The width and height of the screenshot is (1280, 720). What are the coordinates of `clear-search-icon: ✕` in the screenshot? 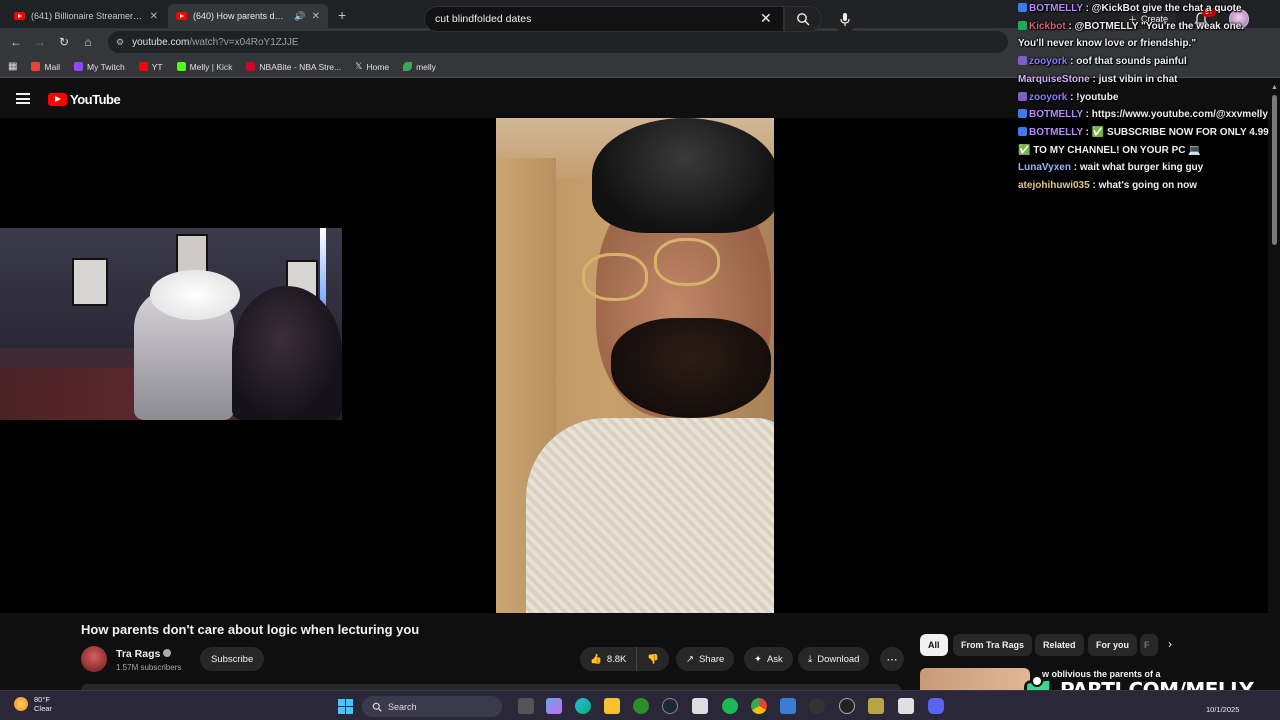 It's located at (766, 18).